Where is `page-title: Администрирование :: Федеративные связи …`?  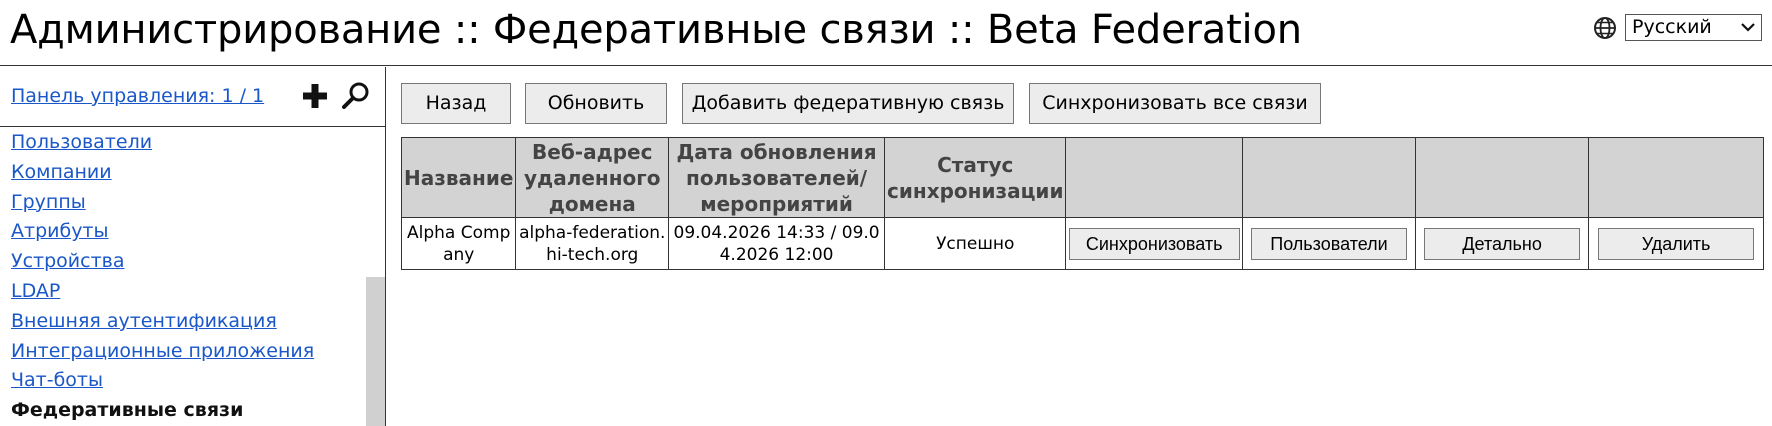
page-title: Администрирование :: Федеративные связи … is located at coordinates (656, 30).